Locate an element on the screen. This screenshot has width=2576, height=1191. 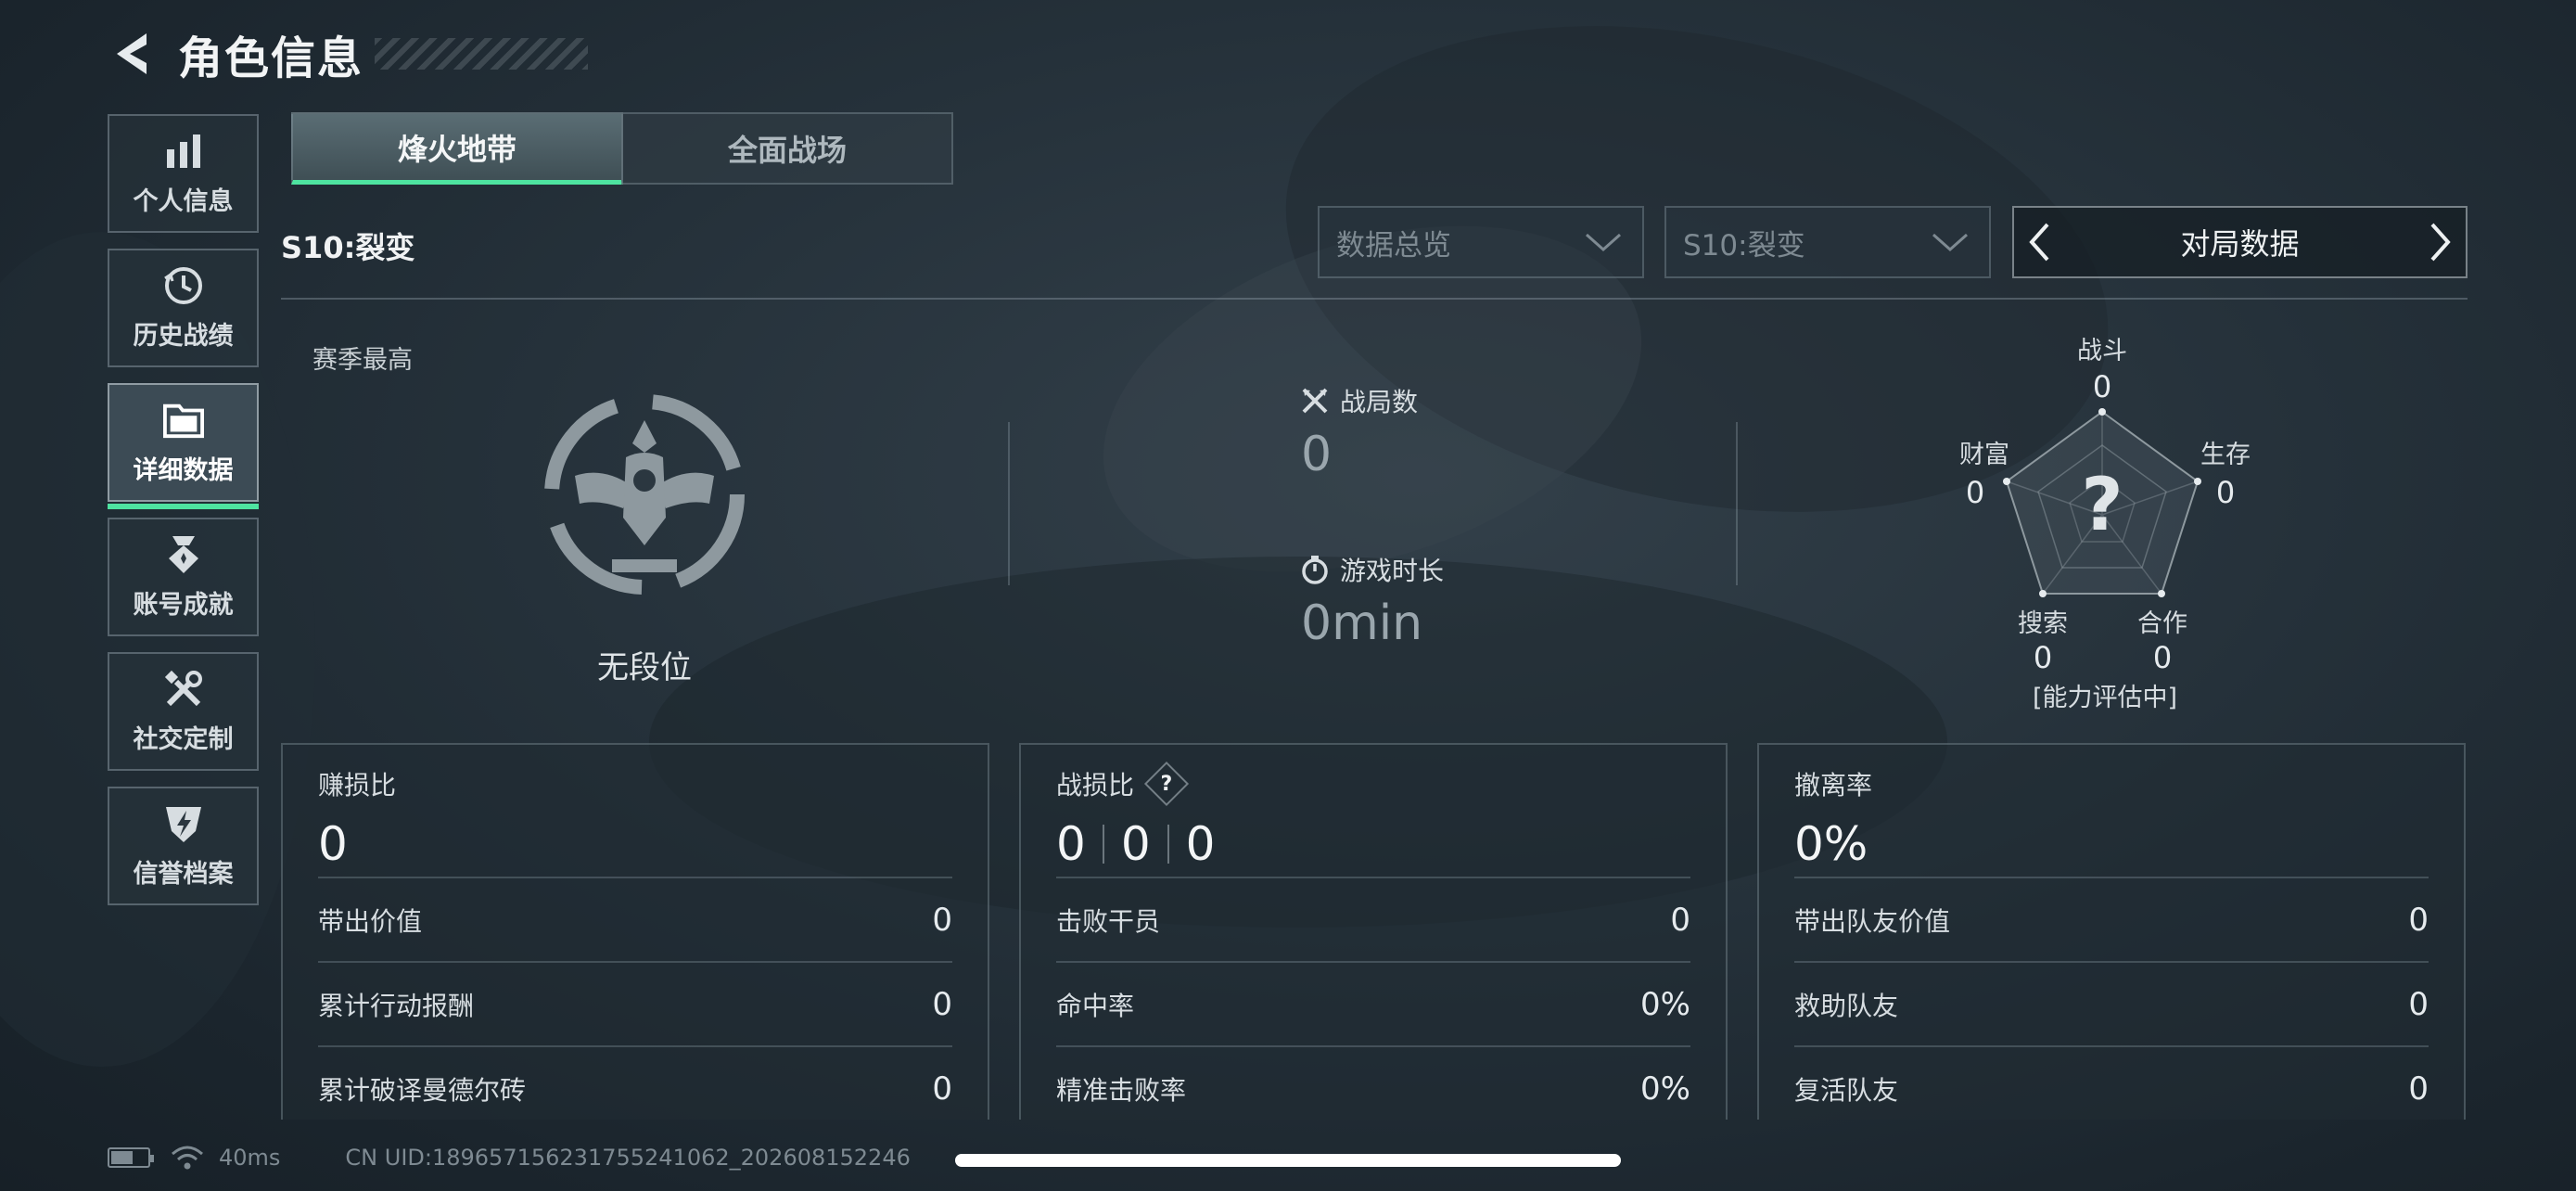
sidebar-item-label: 社交定制 is located at coordinates (183, 739).